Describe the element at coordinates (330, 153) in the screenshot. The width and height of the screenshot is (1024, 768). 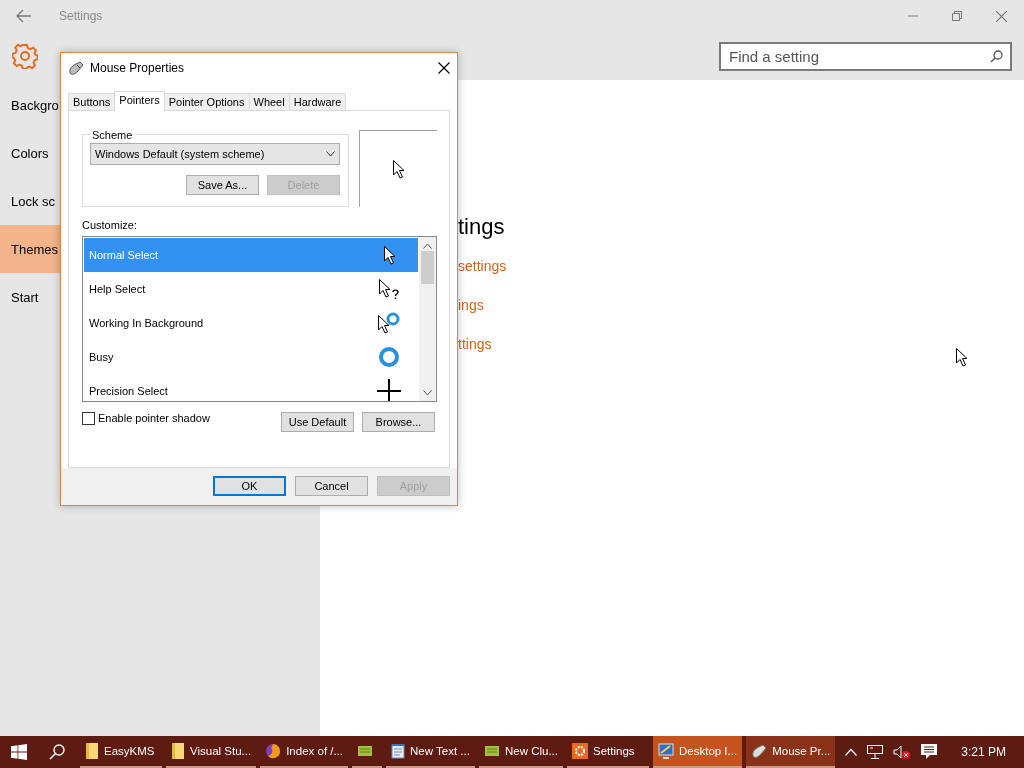
I see `chevron-down-icon` at that location.